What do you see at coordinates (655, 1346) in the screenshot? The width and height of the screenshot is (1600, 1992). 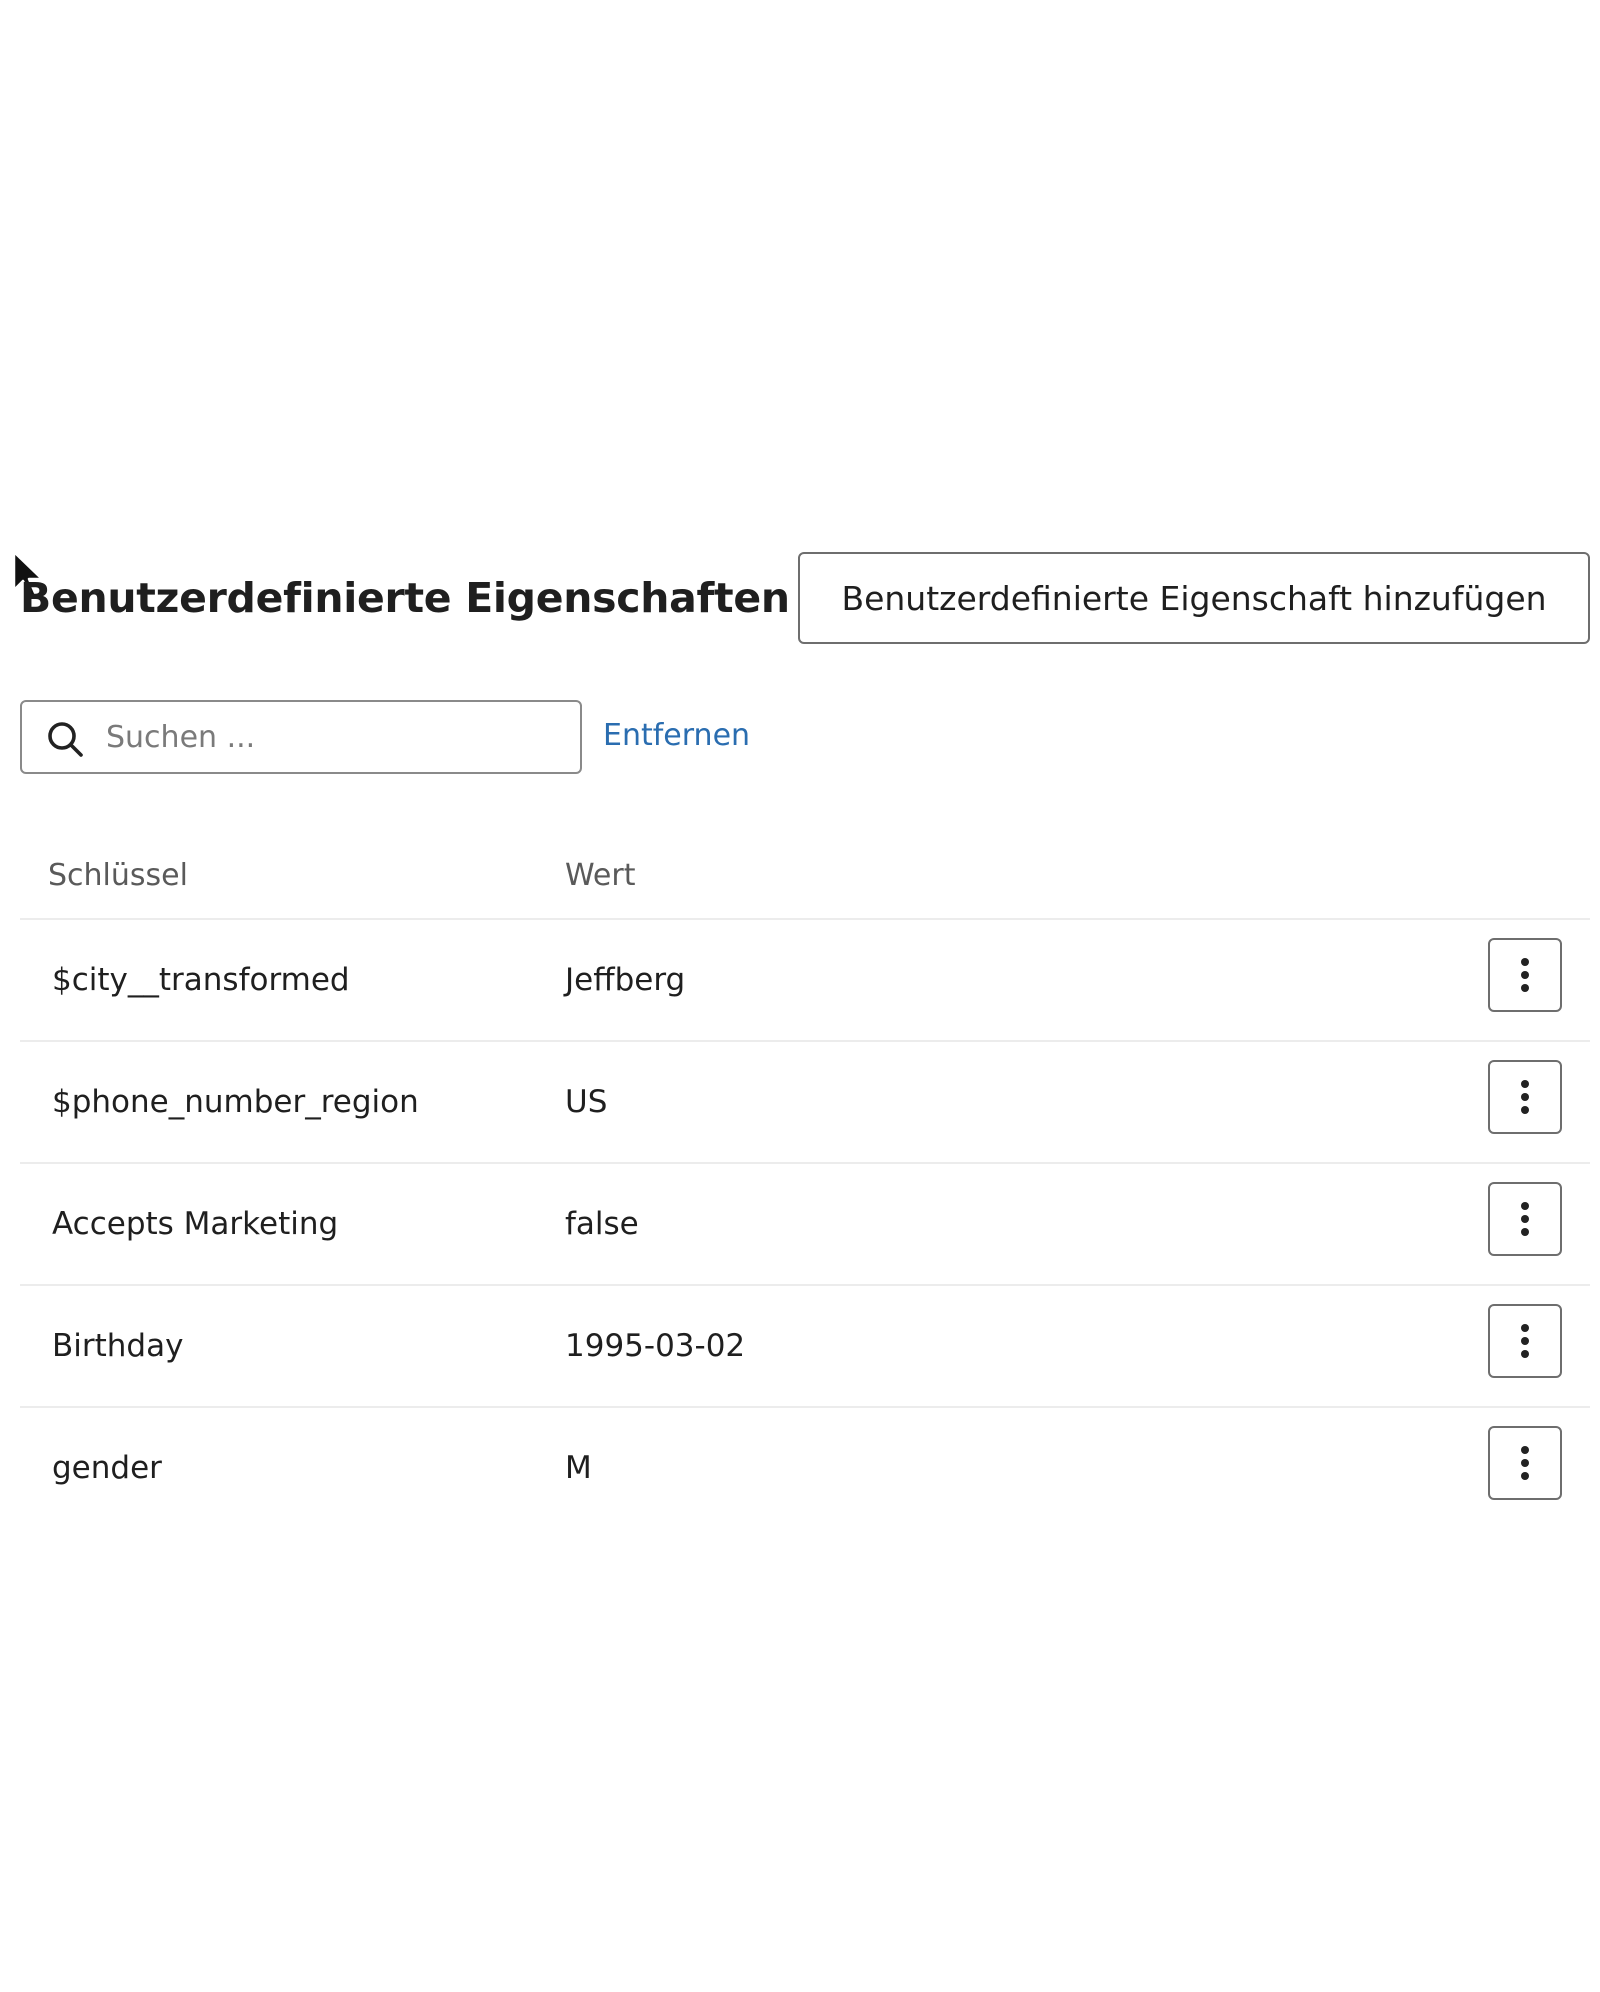 I see `property-value: 1995-03-02` at bounding box center [655, 1346].